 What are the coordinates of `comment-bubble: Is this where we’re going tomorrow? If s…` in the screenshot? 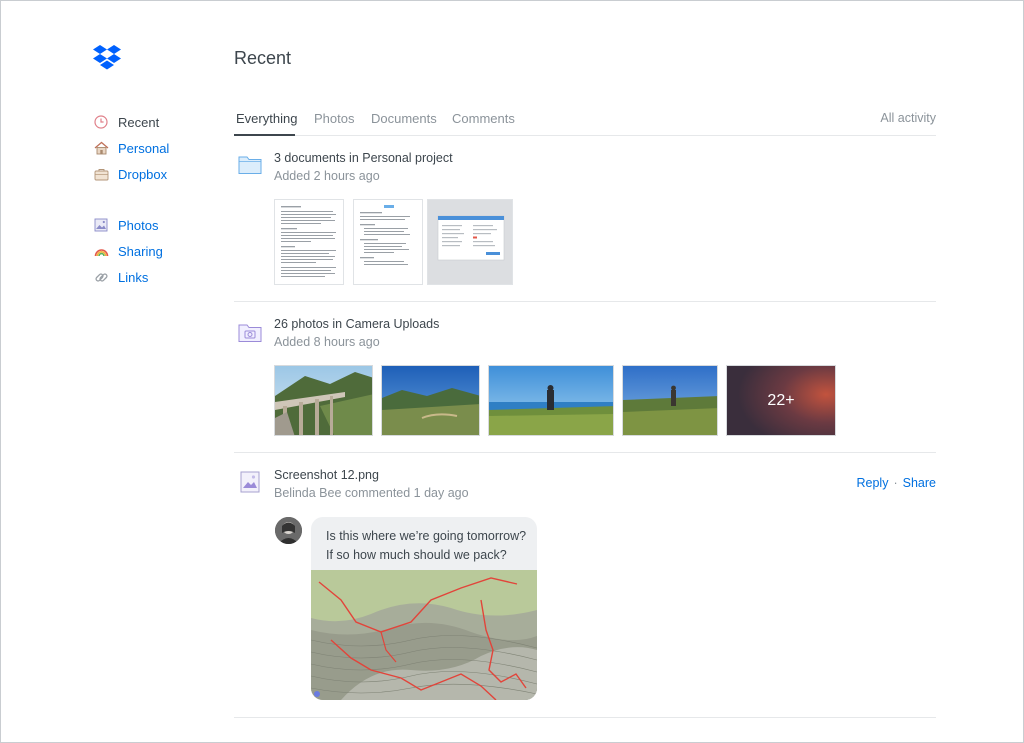 It's located at (424, 608).